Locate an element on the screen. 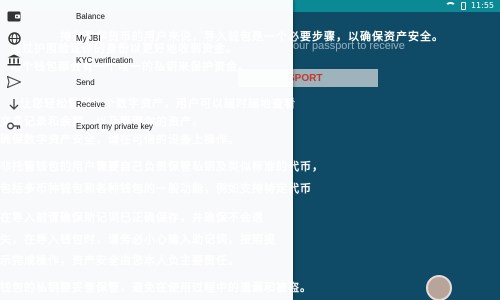 Image resolution: width=500 pixels, height=300 pixels. menu-item-send: Send is located at coordinates (146, 82).